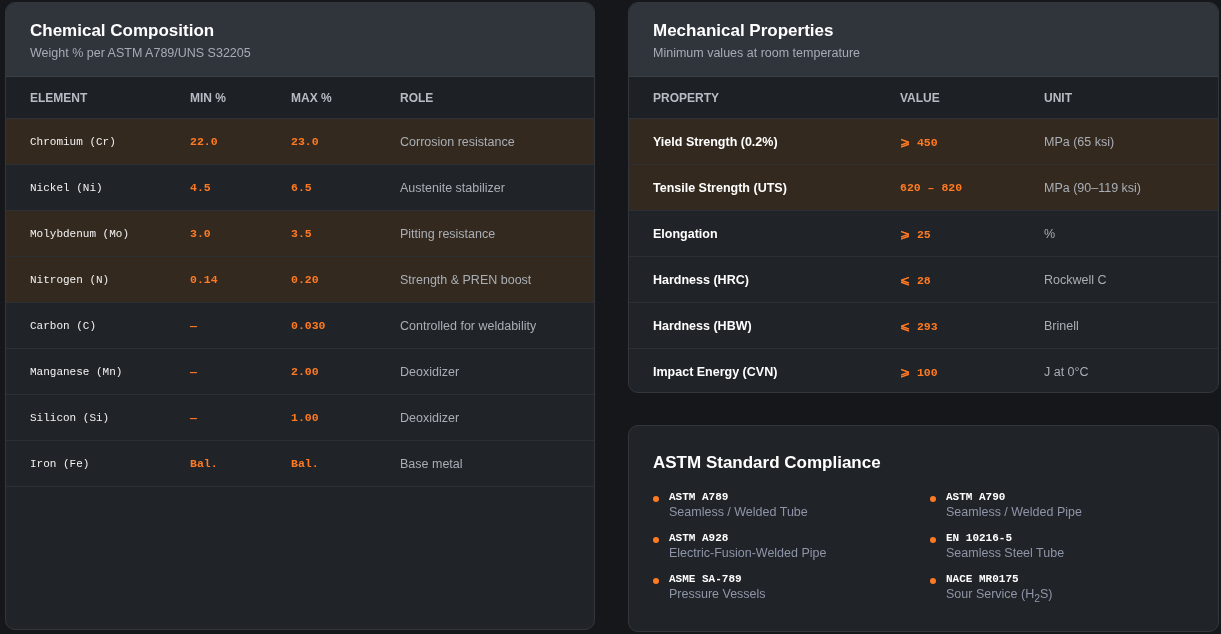  What do you see at coordinates (717, 593) in the screenshot?
I see `standard-description: Pressure Vessels` at bounding box center [717, 593].